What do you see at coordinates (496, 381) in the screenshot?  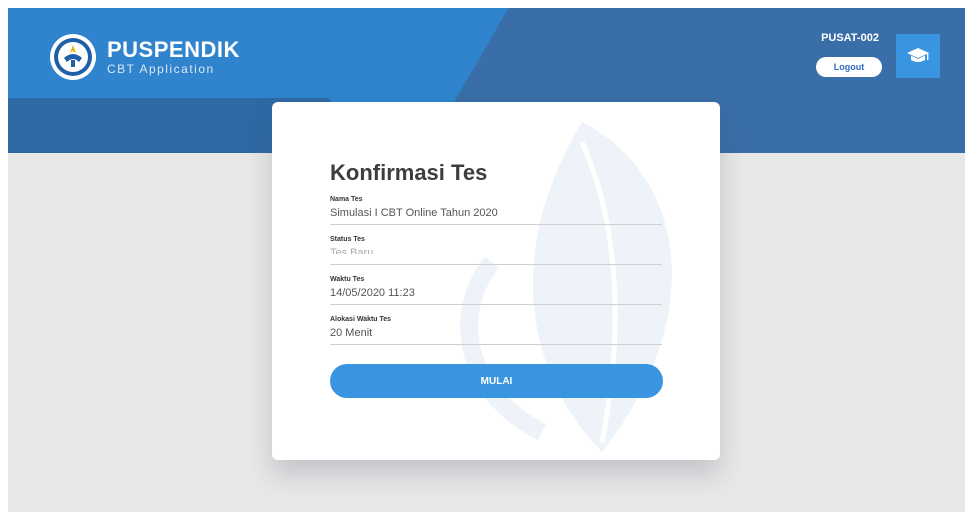 I see `start-test-button: MULAI` at bounding box center [496, 381].